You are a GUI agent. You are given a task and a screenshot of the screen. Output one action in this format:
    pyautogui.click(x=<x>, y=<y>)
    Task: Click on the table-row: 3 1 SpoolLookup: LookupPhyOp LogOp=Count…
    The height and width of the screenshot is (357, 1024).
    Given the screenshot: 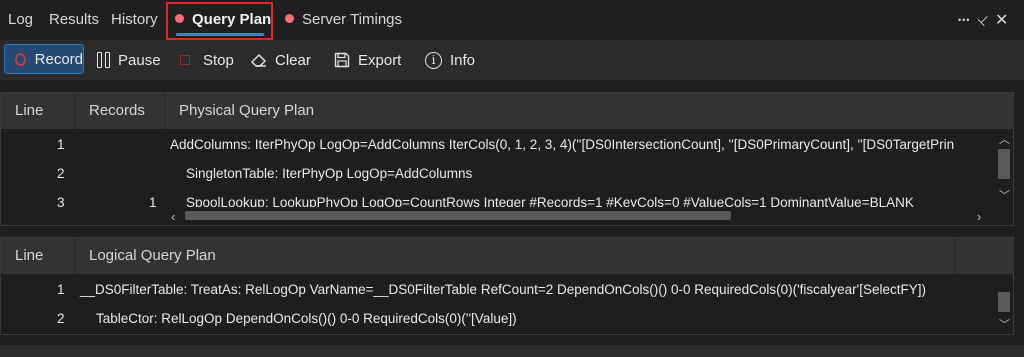 What is the action you would take?
    pyautogui.click(x=496, y=198)
    